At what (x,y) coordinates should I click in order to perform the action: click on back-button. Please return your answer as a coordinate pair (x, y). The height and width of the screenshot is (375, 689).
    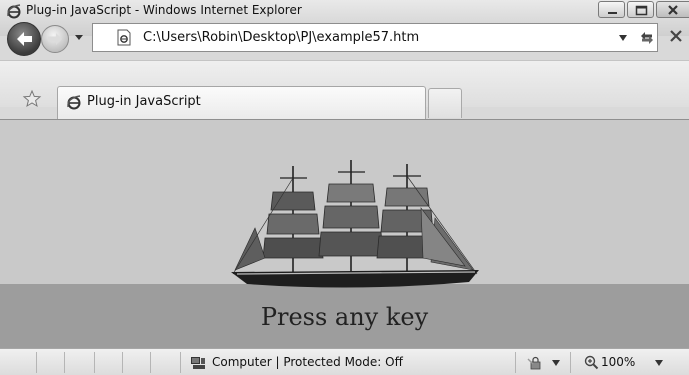
    Looking at the image, I should click on (24, 39).